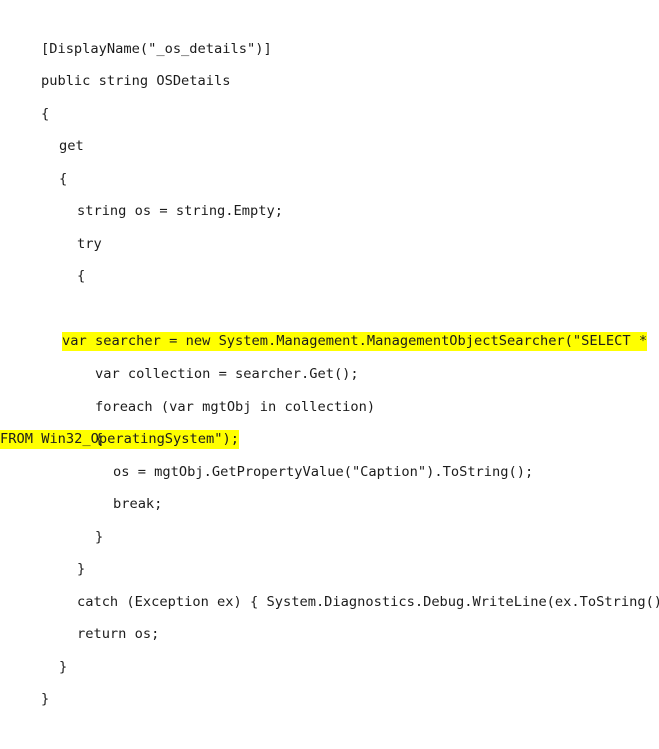 The image size is (659, 749). Describe the element at coordinates (329, 484) in the screenshot. I see `code-line: break;` at that location.